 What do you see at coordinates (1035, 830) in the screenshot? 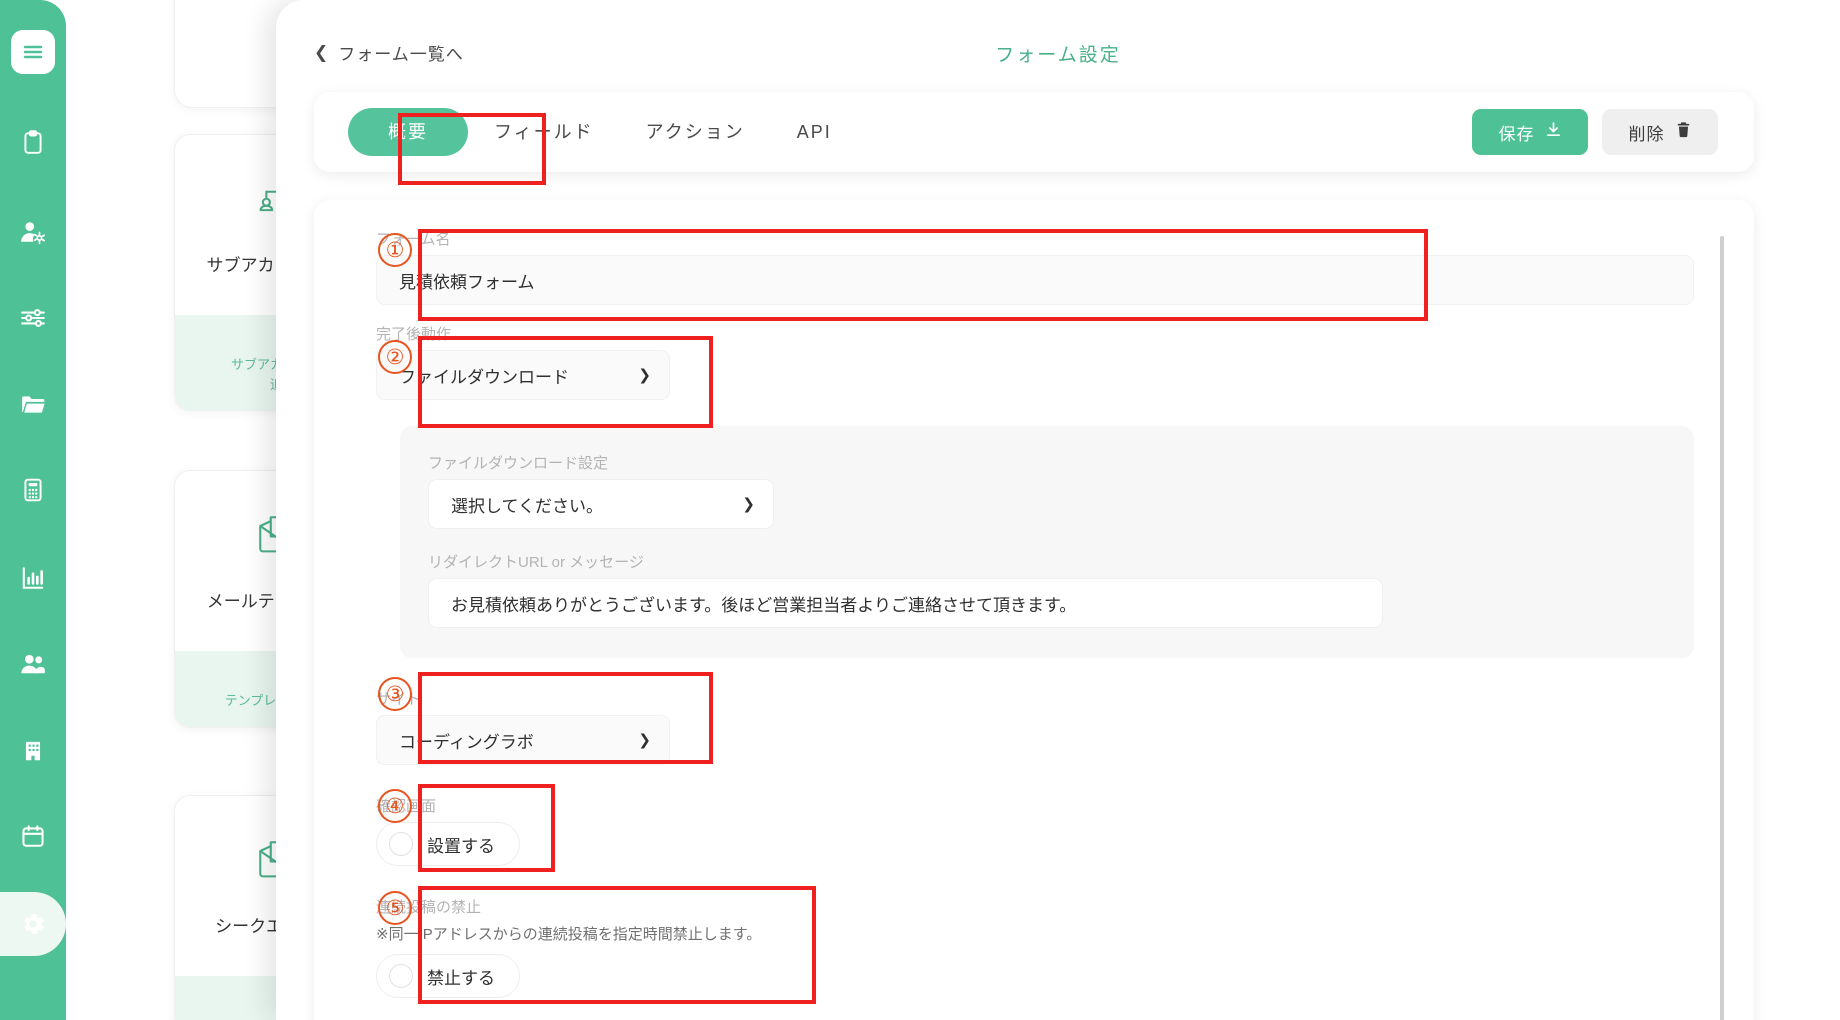
I see `field-confirm-screen: 確認画面 設置する` at bounding box center [1035, 830].